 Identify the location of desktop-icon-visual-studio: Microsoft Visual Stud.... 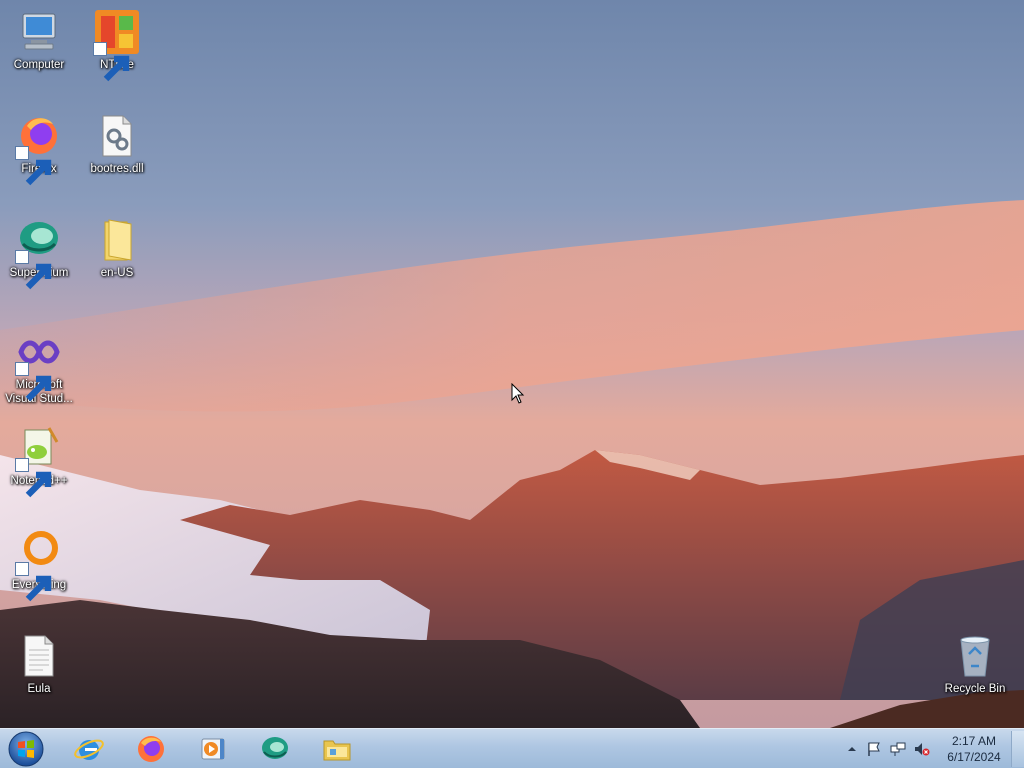
(39, 367).